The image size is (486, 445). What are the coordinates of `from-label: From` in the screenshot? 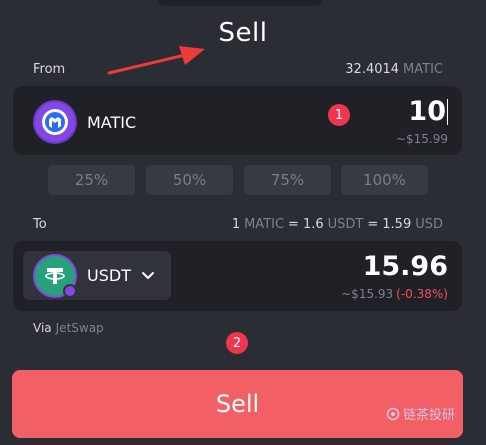 It's located at (49, 69).